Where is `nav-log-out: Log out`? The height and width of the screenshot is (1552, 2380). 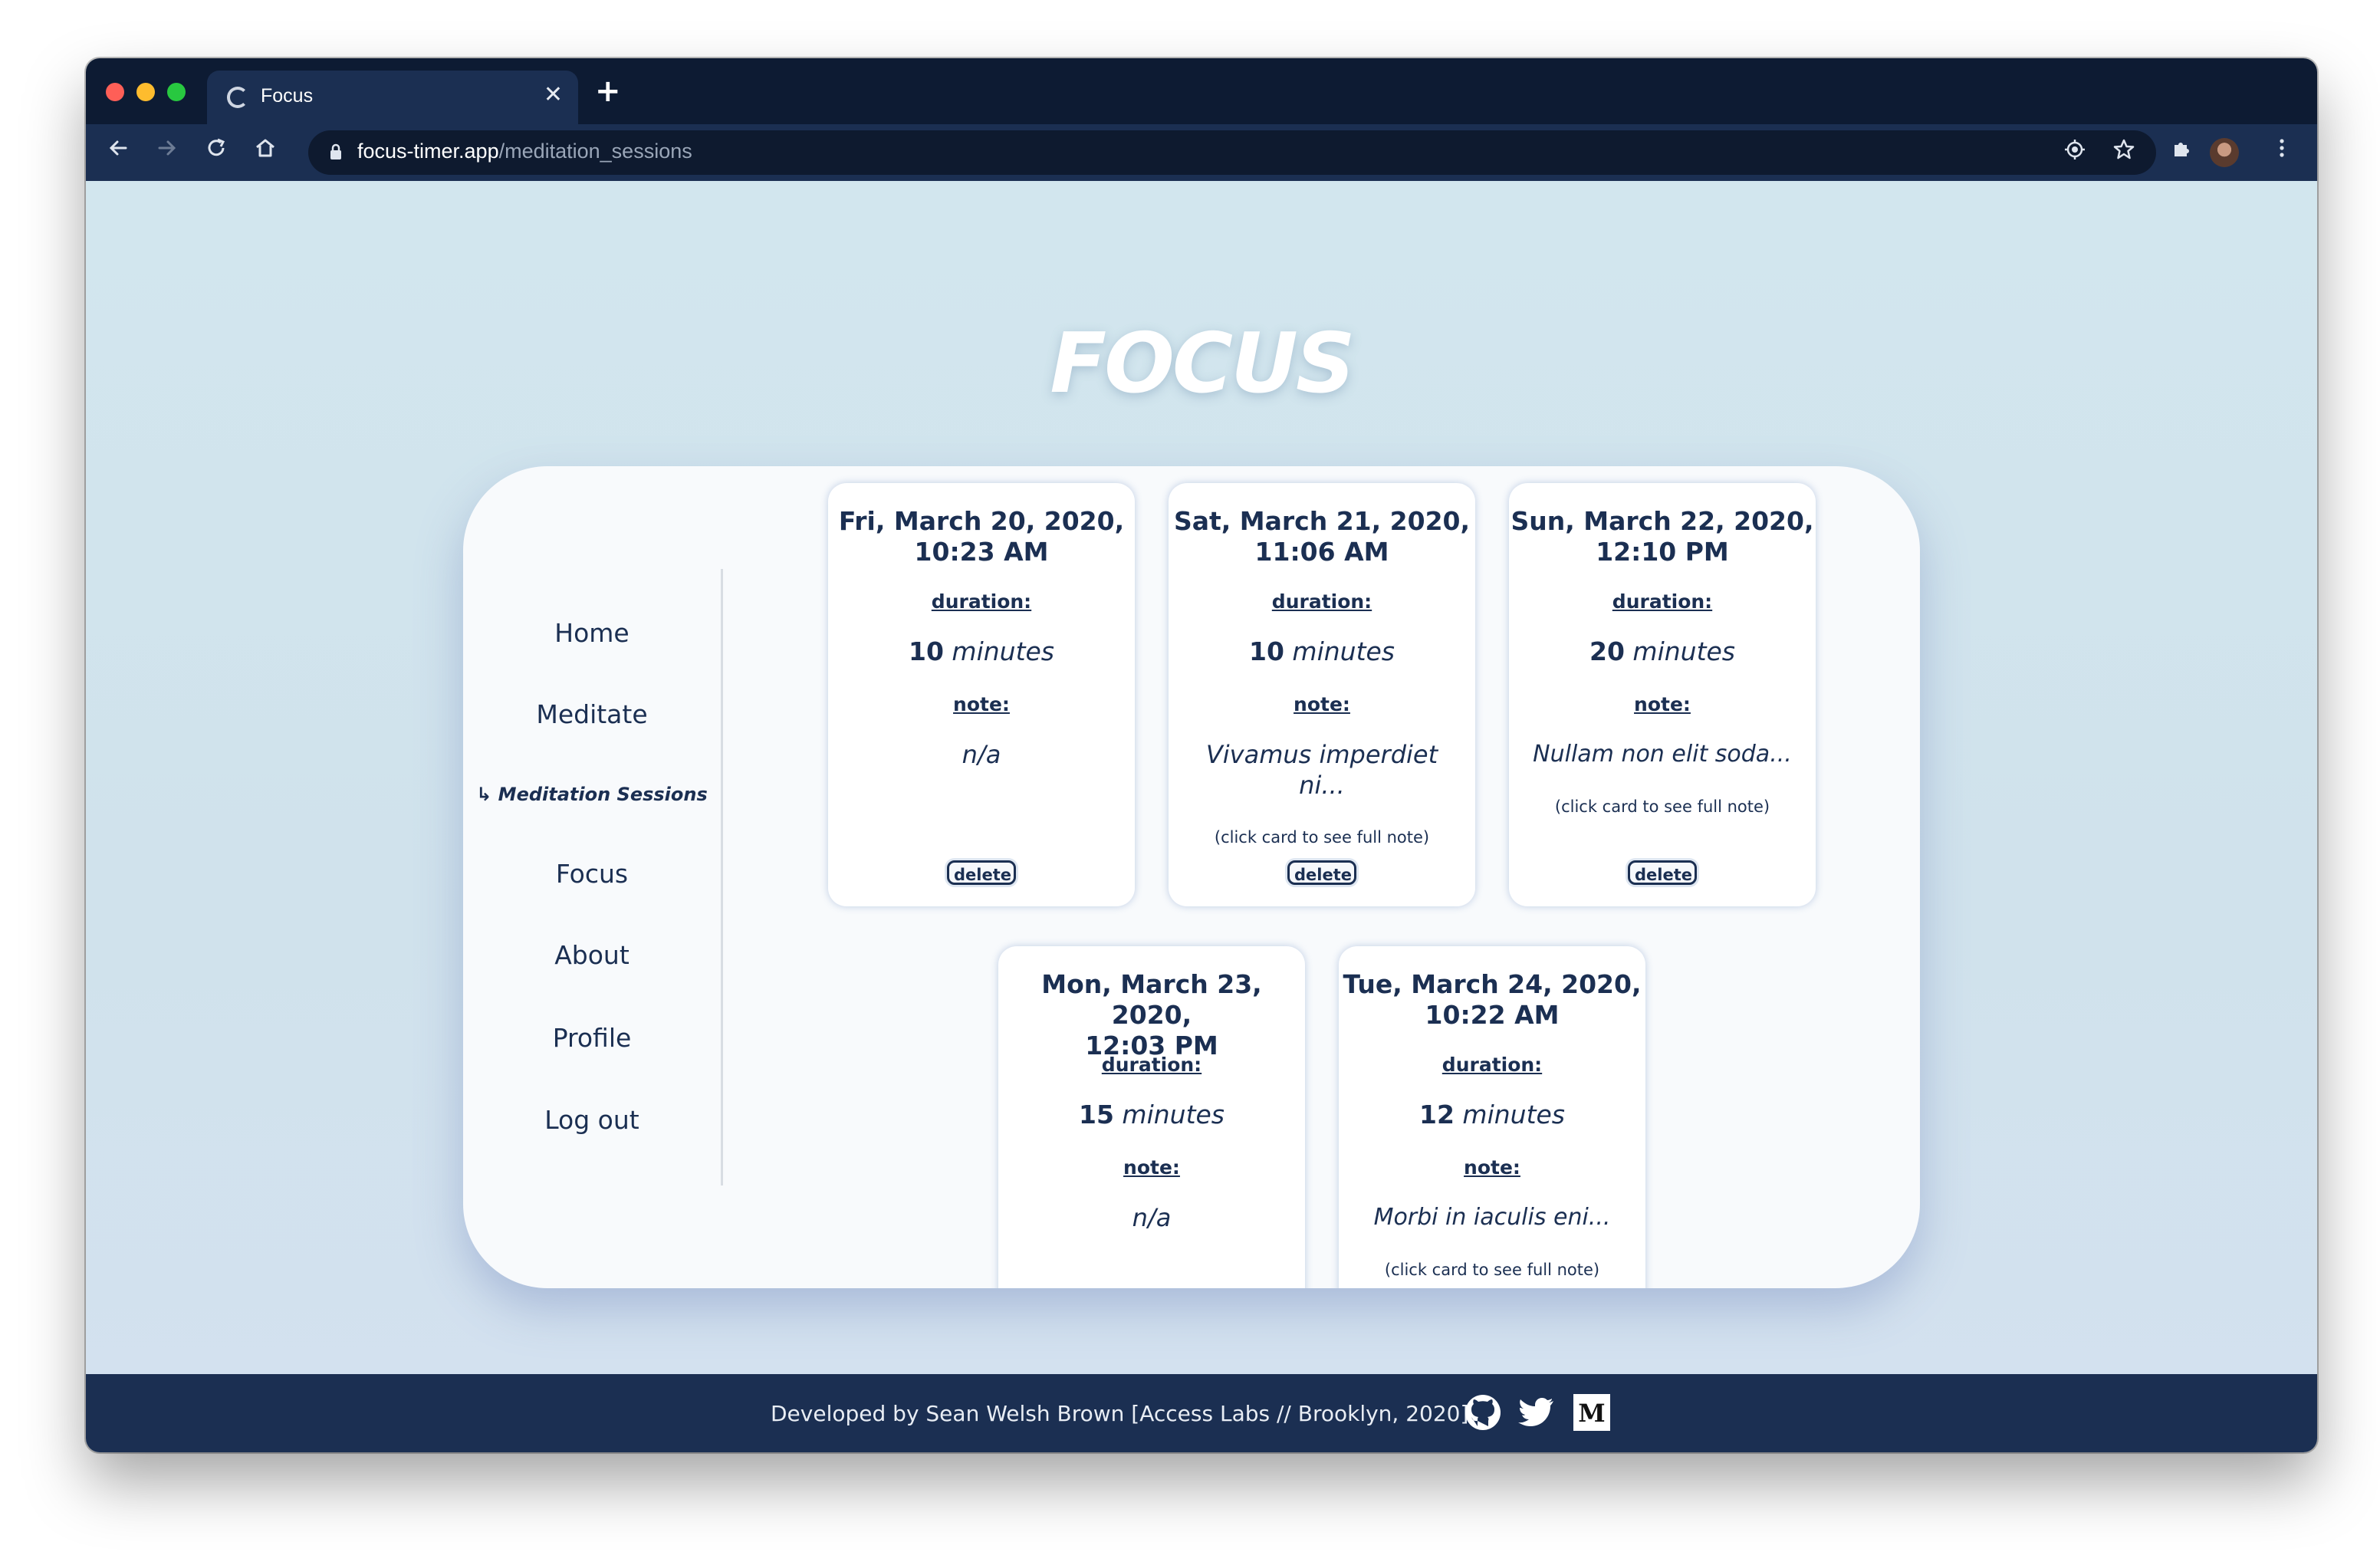
nav-log-out: Log out is located at coordinates (592, 1120).